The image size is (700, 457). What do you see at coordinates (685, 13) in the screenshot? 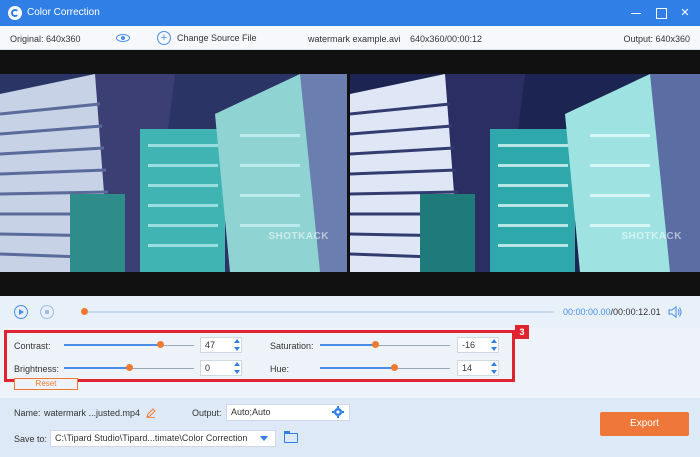
I see `close-button: ✕` at bounding box center [685, 13].